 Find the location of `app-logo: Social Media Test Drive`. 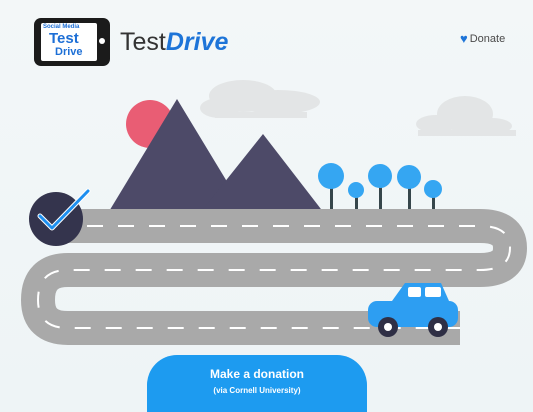

app-logo: Social Media Test Drive is located at coordinates (72, 42).